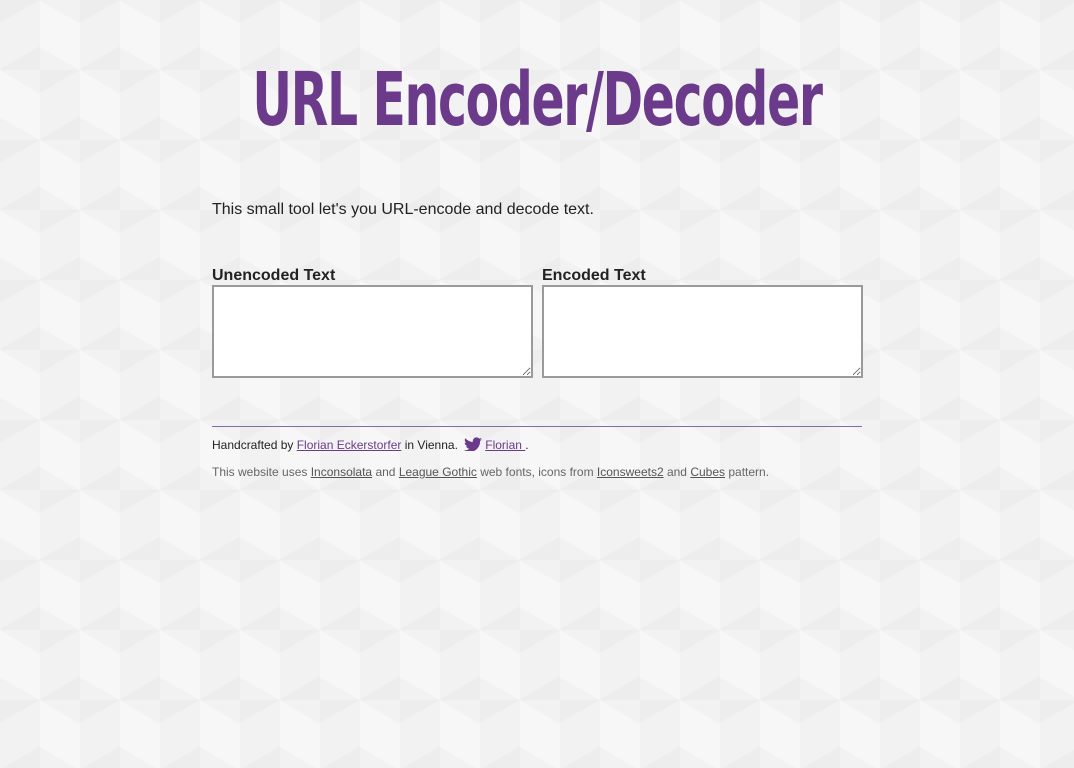 The image size is (1074, 768). What do you see at coordinates (537, 426) in the screenshot?
I see `footer-divider` at bounding box center [537, 426].